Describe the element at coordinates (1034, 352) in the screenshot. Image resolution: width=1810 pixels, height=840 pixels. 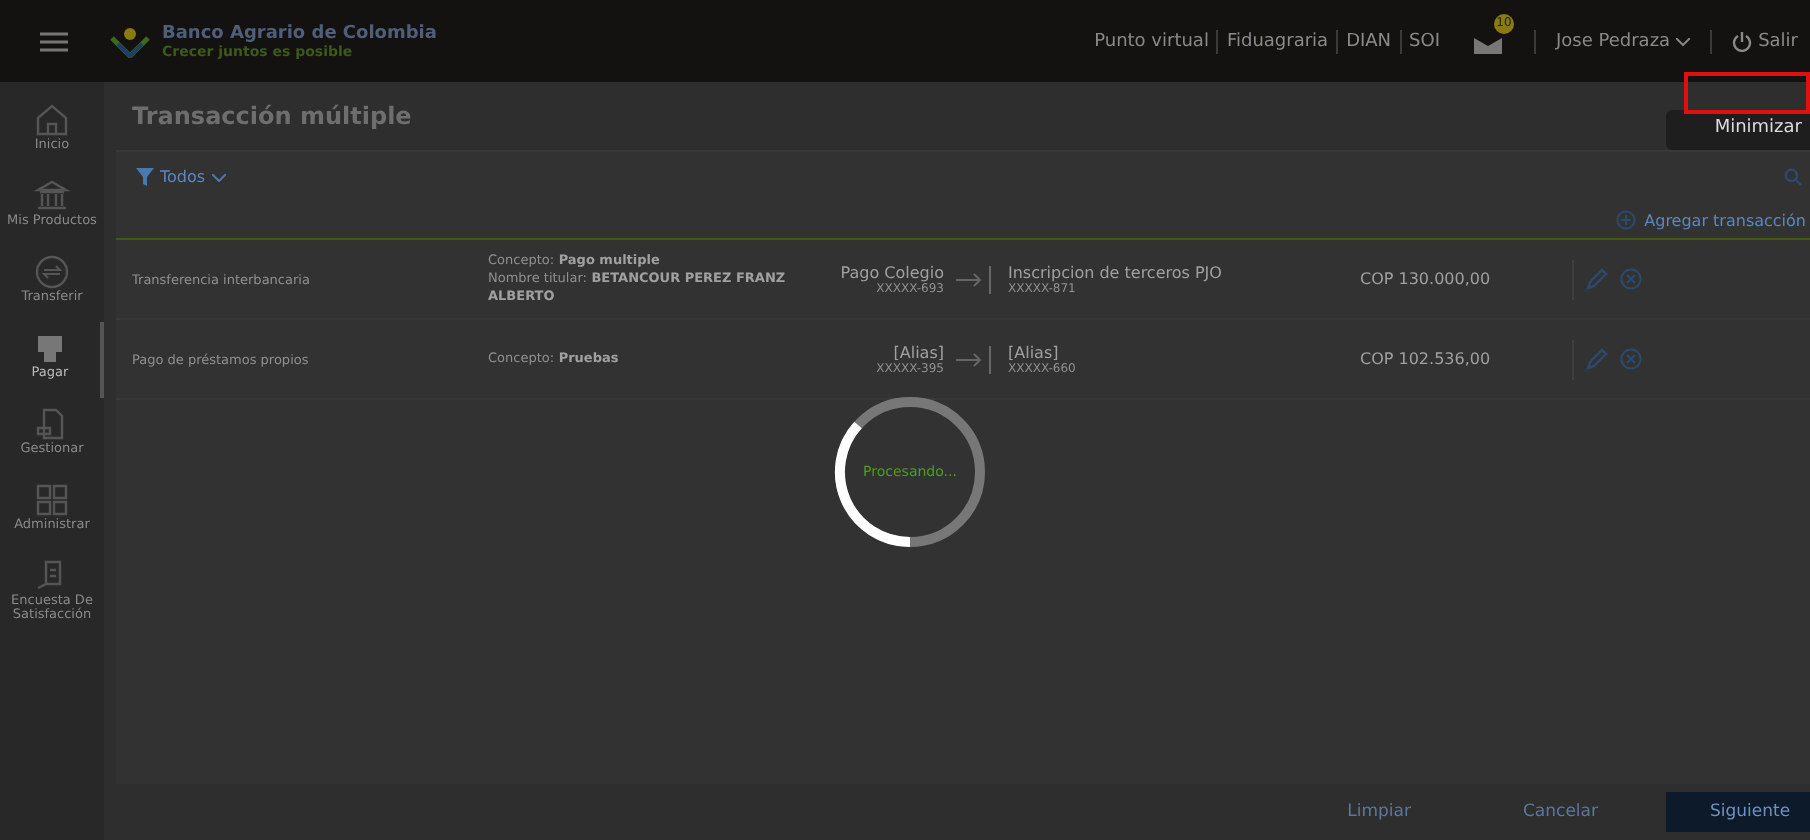
I see `destination-account-name: [Alias]` at that location.